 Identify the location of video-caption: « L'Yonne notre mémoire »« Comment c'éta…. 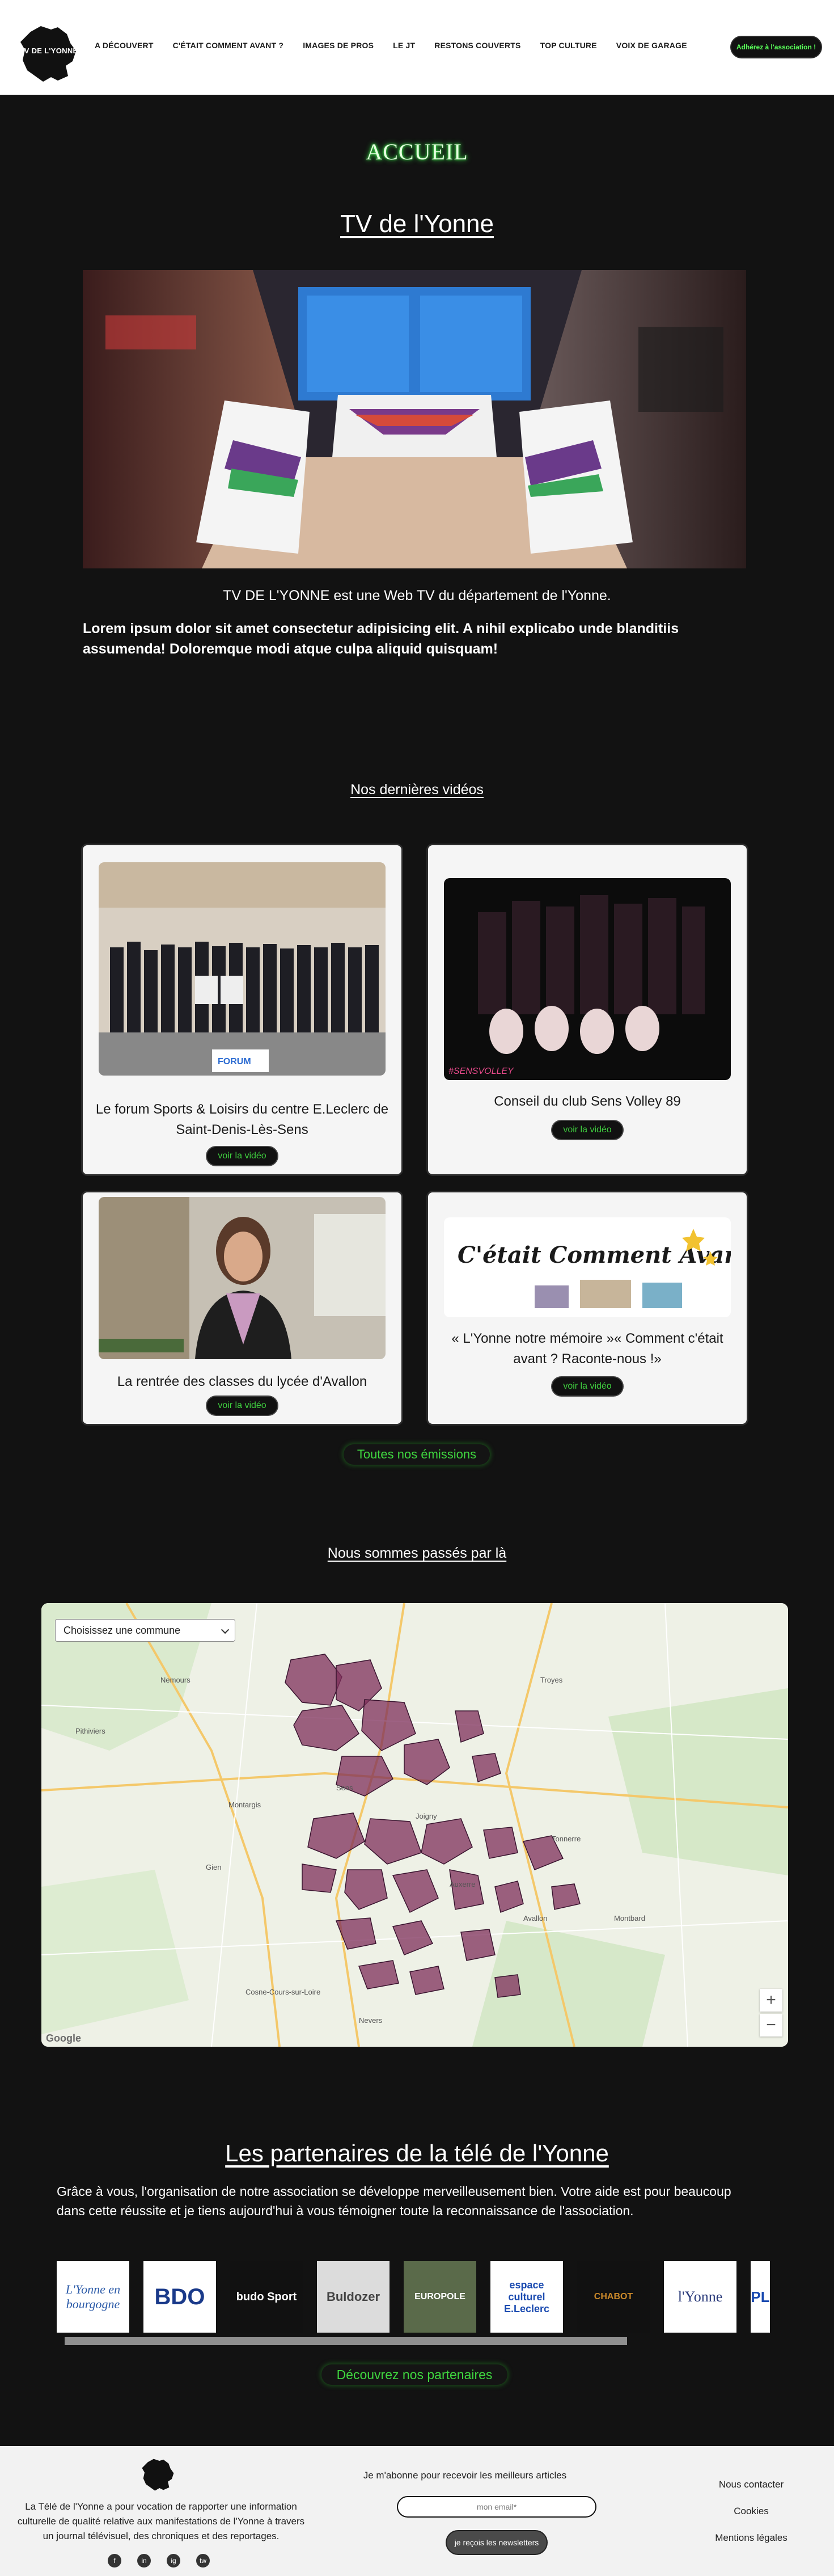
(587, 1349).